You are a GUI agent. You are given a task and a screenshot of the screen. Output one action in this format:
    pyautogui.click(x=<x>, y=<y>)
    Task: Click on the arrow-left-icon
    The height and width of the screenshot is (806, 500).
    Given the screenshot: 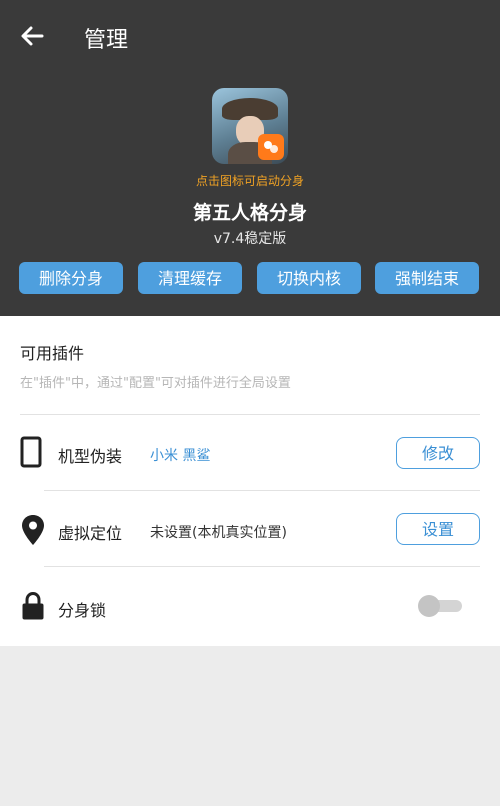 What is the action you would take?
    pyautogui.click(x=32, y=36)
    